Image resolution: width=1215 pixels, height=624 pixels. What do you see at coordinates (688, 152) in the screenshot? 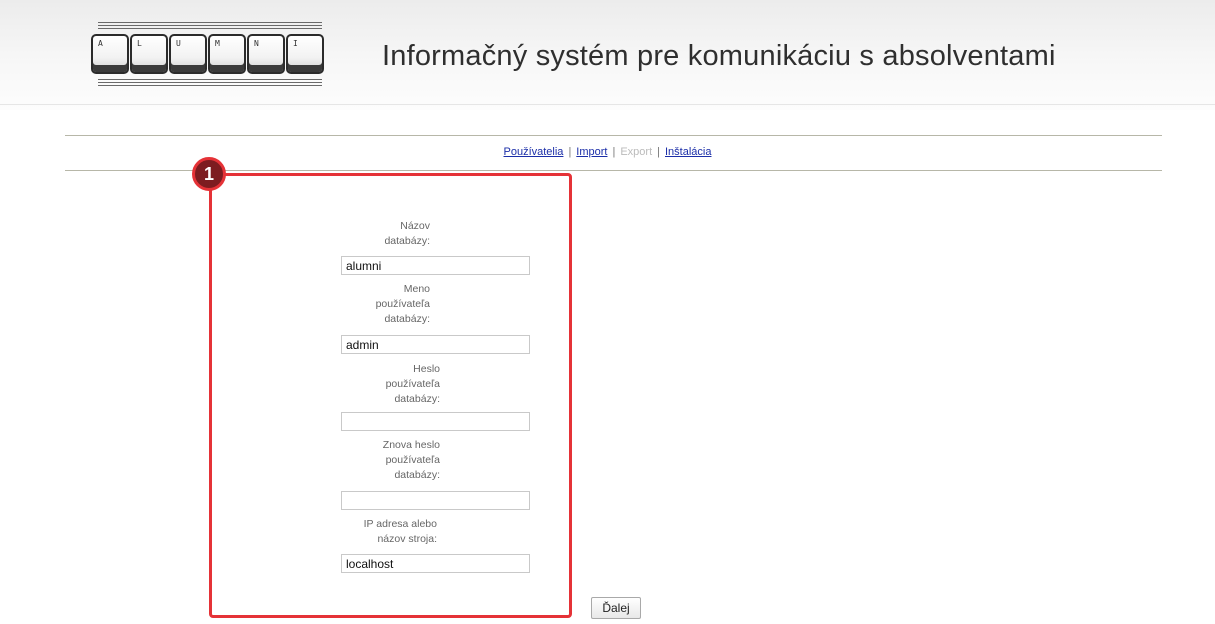
I see `nav-link-installation: Inštalácia` at bounding box center [688, 152].